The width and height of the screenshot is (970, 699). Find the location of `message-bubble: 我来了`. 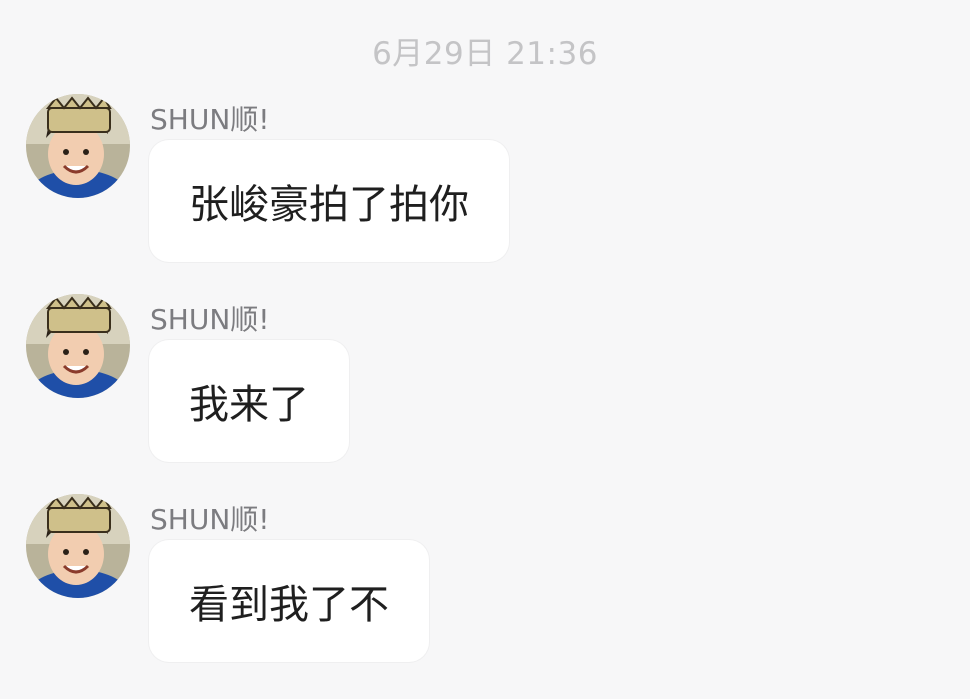

message-bubble: 我来了 is located at coordinates (249, 401).